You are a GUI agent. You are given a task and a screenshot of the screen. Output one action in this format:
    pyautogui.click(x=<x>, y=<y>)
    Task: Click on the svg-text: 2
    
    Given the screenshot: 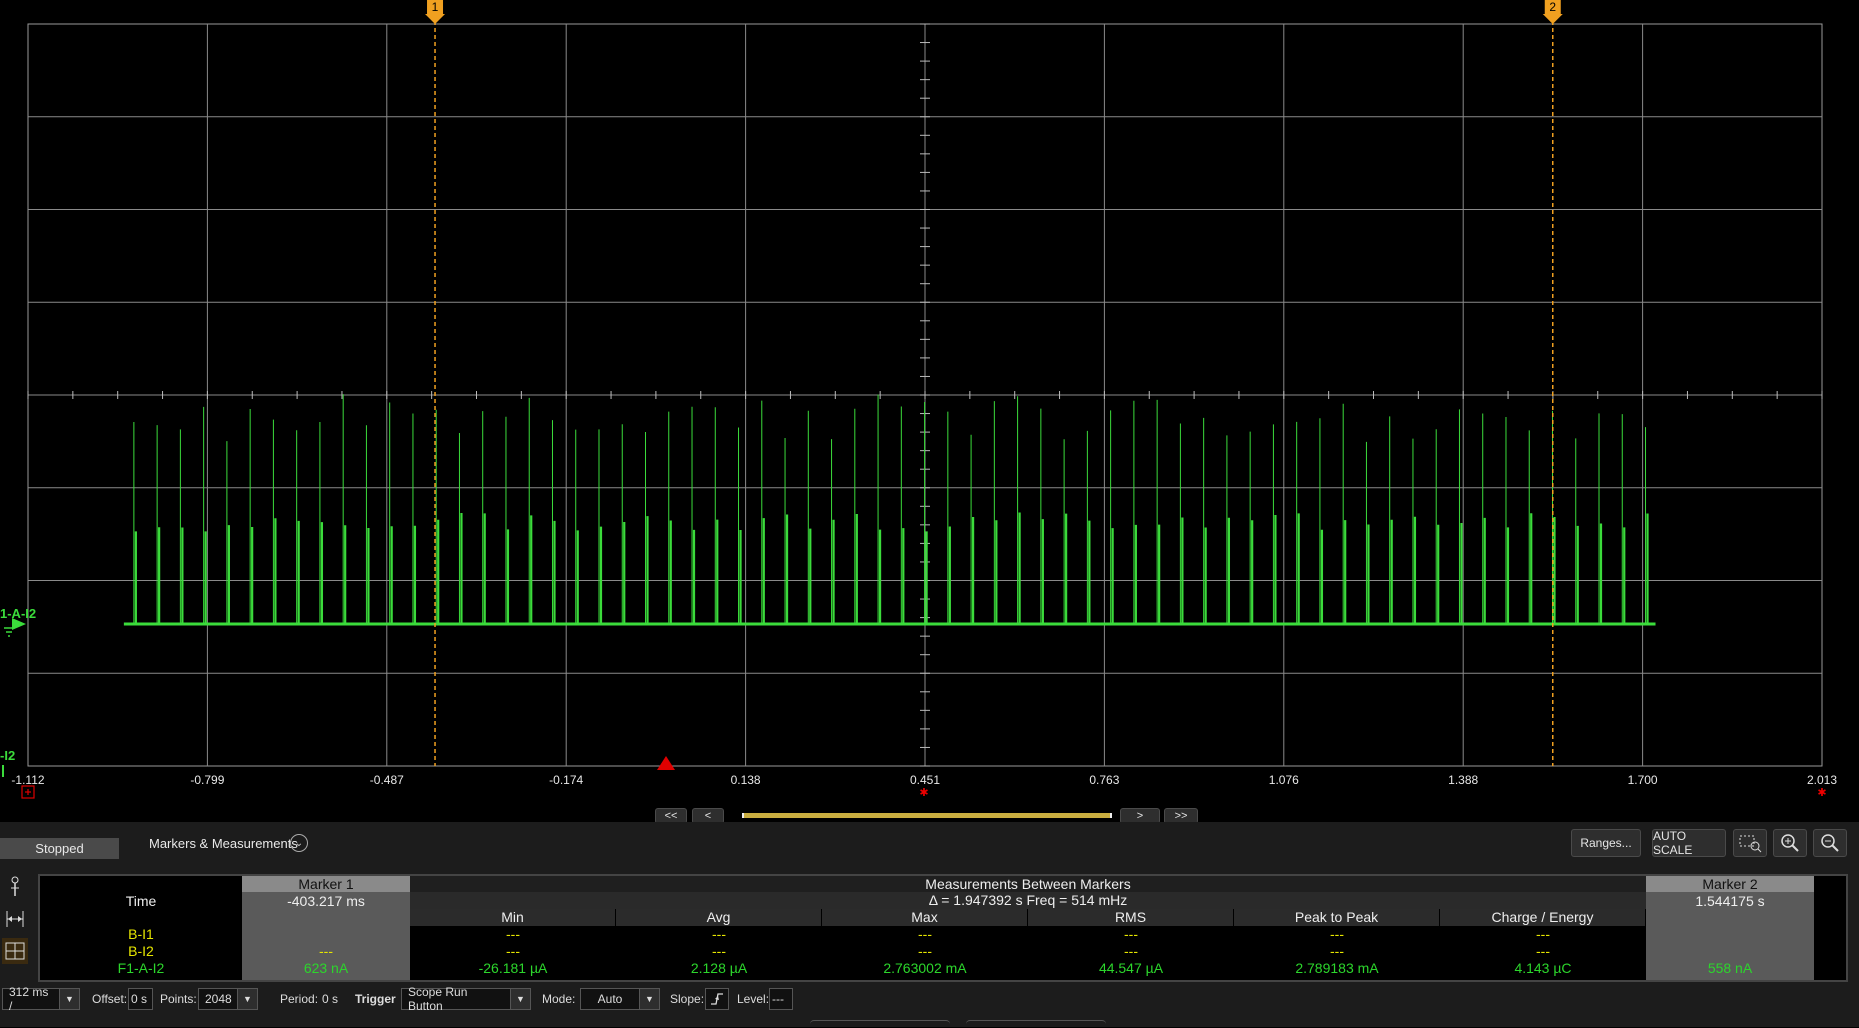 What is the action you would take?
    pyautogui.click(x=1552, y=7)
    